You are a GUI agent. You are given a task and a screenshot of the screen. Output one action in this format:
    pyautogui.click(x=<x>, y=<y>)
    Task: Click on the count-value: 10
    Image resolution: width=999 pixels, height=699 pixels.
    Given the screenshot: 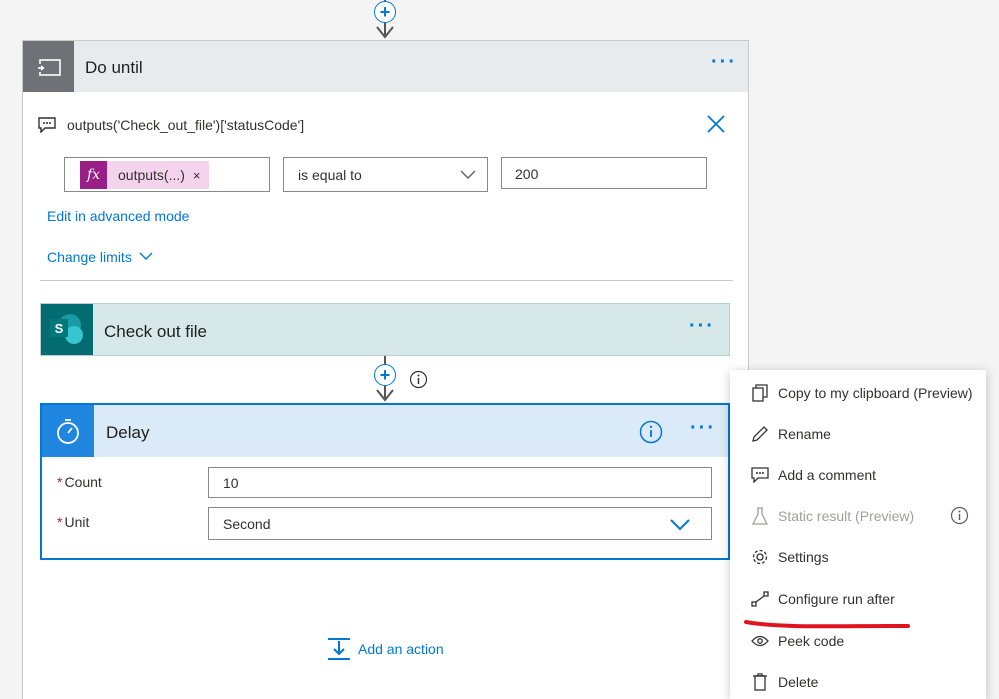 What is the action you would take?
    pyautogui.click(x=231, y=483)
    